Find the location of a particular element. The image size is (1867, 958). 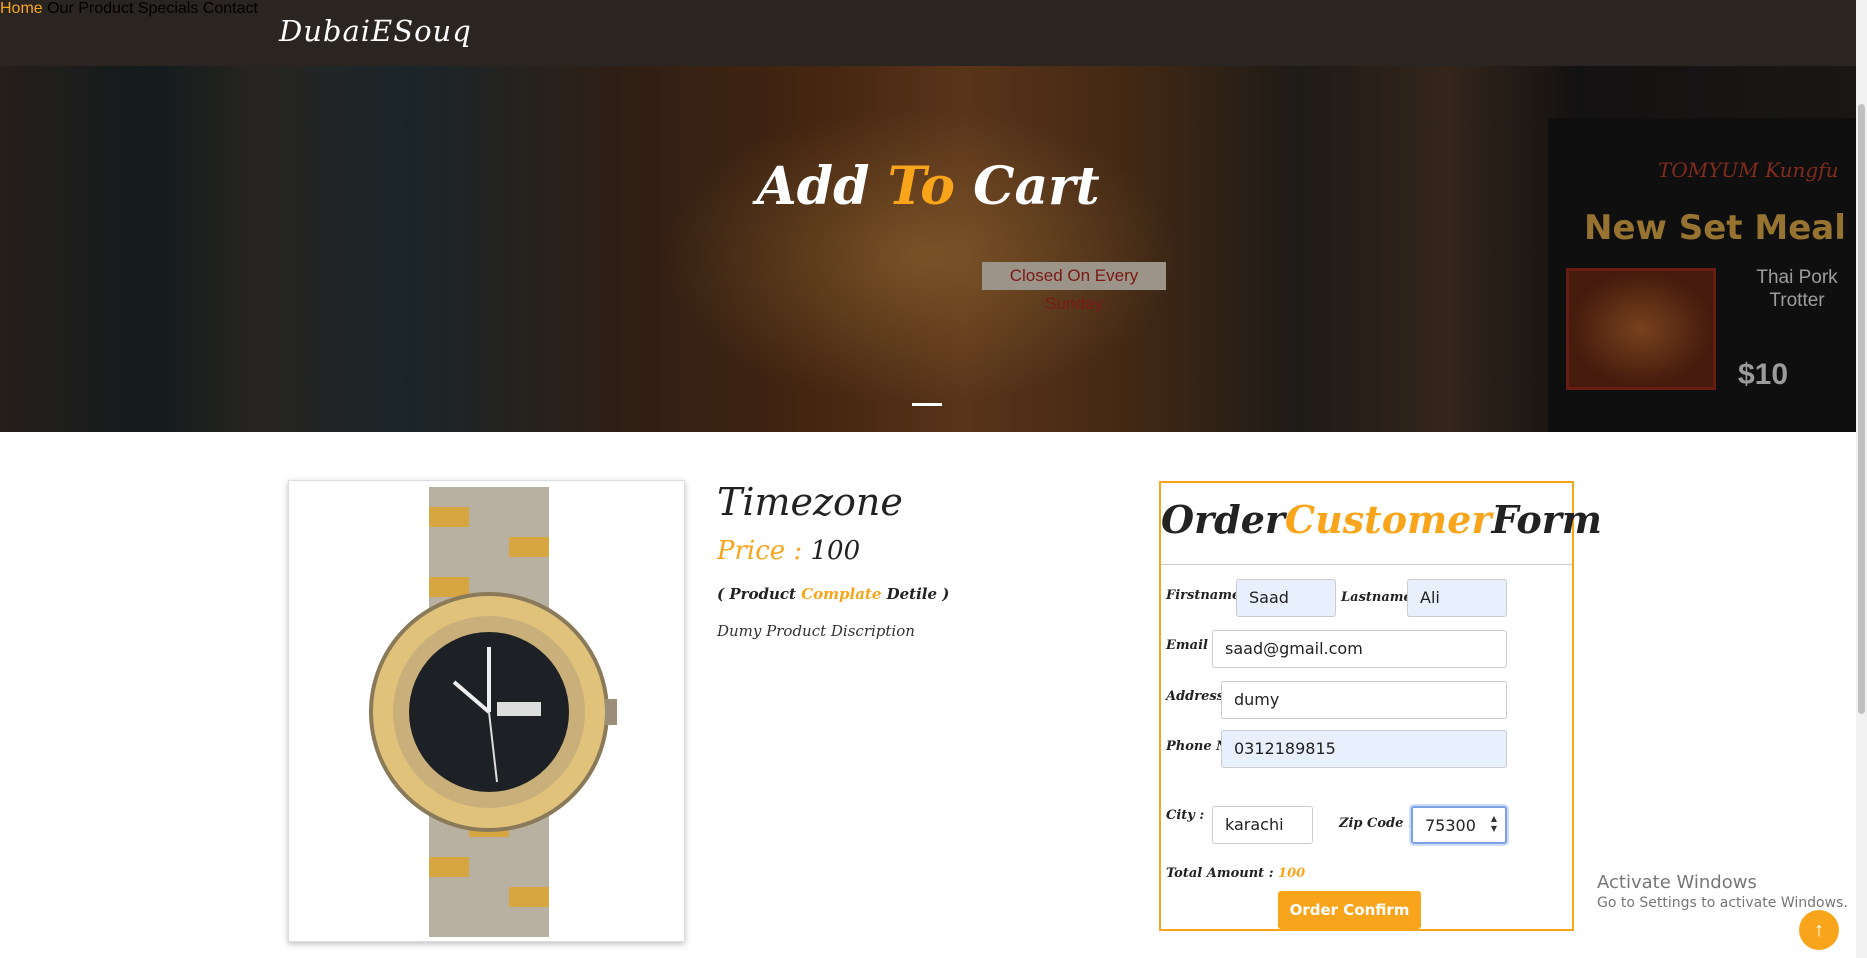

phone-input: 0312189815 is located at coordinates (1364, 749).